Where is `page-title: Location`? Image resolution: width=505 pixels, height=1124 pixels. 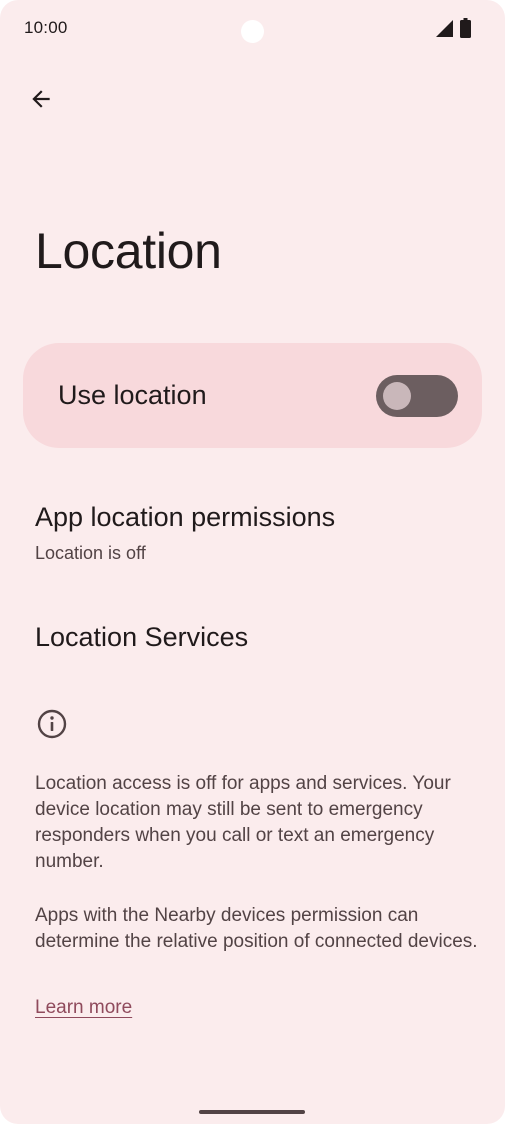 page-title: Location is located at coordinates (128, 251).